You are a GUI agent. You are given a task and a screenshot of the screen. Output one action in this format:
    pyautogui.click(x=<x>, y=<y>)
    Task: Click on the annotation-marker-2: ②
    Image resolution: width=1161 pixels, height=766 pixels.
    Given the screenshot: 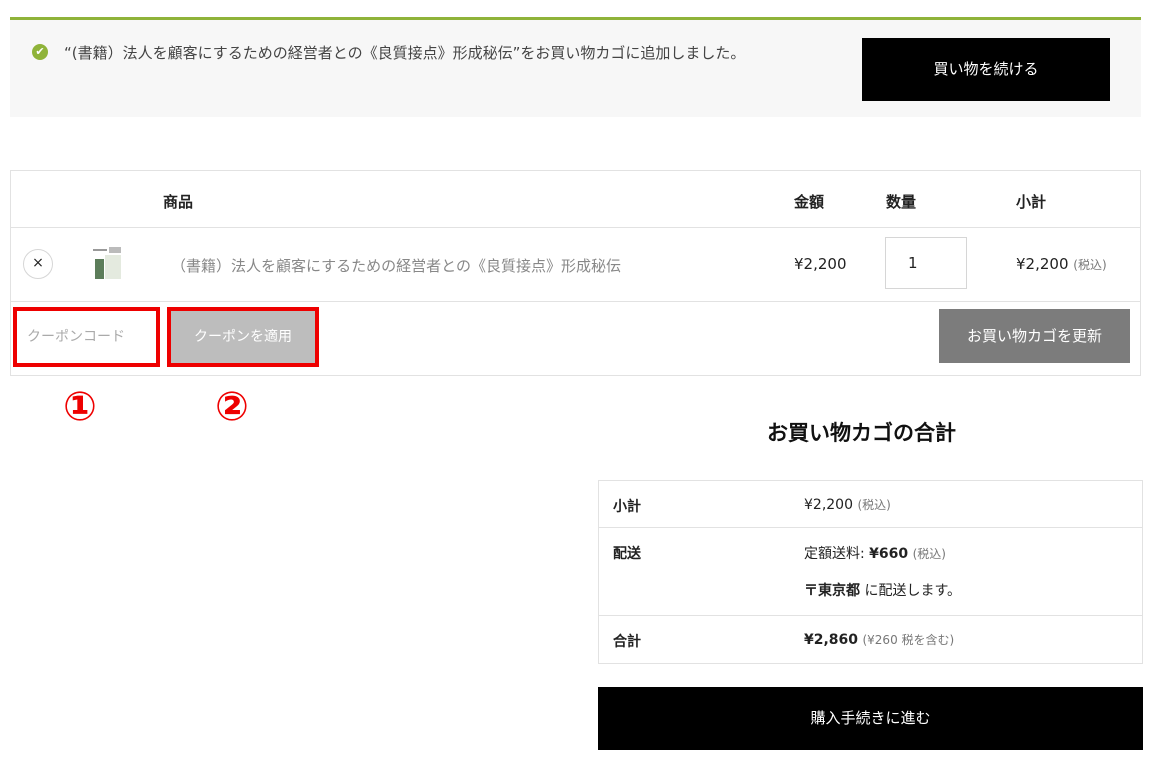 What is the action you would take?
    pyautogui.click(x=232, y=407)
    